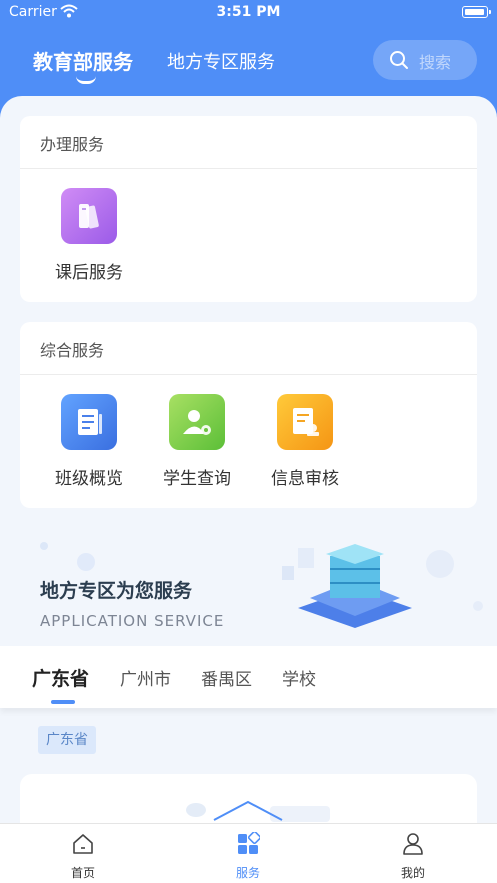 The width and height of the screenshot is (497, 883). What do you see at coordinates (221, 61) in the screenshot?
I see `tab-local-services: 地方专区服务` at bounding box center [221, 61].